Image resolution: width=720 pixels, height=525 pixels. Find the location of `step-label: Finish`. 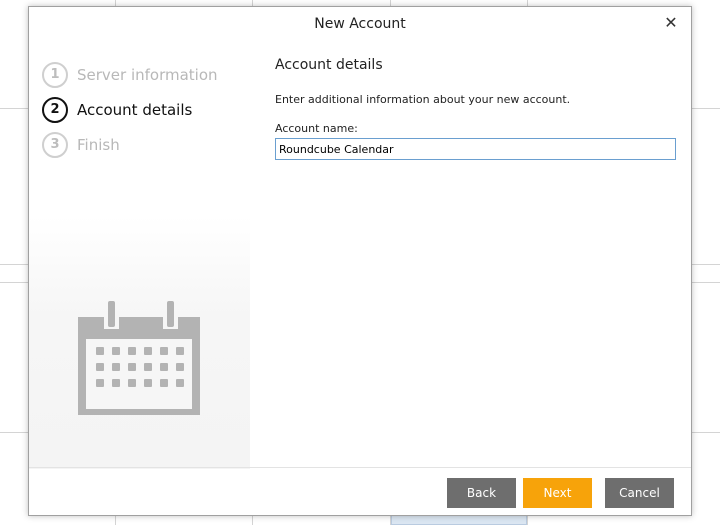

step-label: Finish is located at coordinates (98, 144).